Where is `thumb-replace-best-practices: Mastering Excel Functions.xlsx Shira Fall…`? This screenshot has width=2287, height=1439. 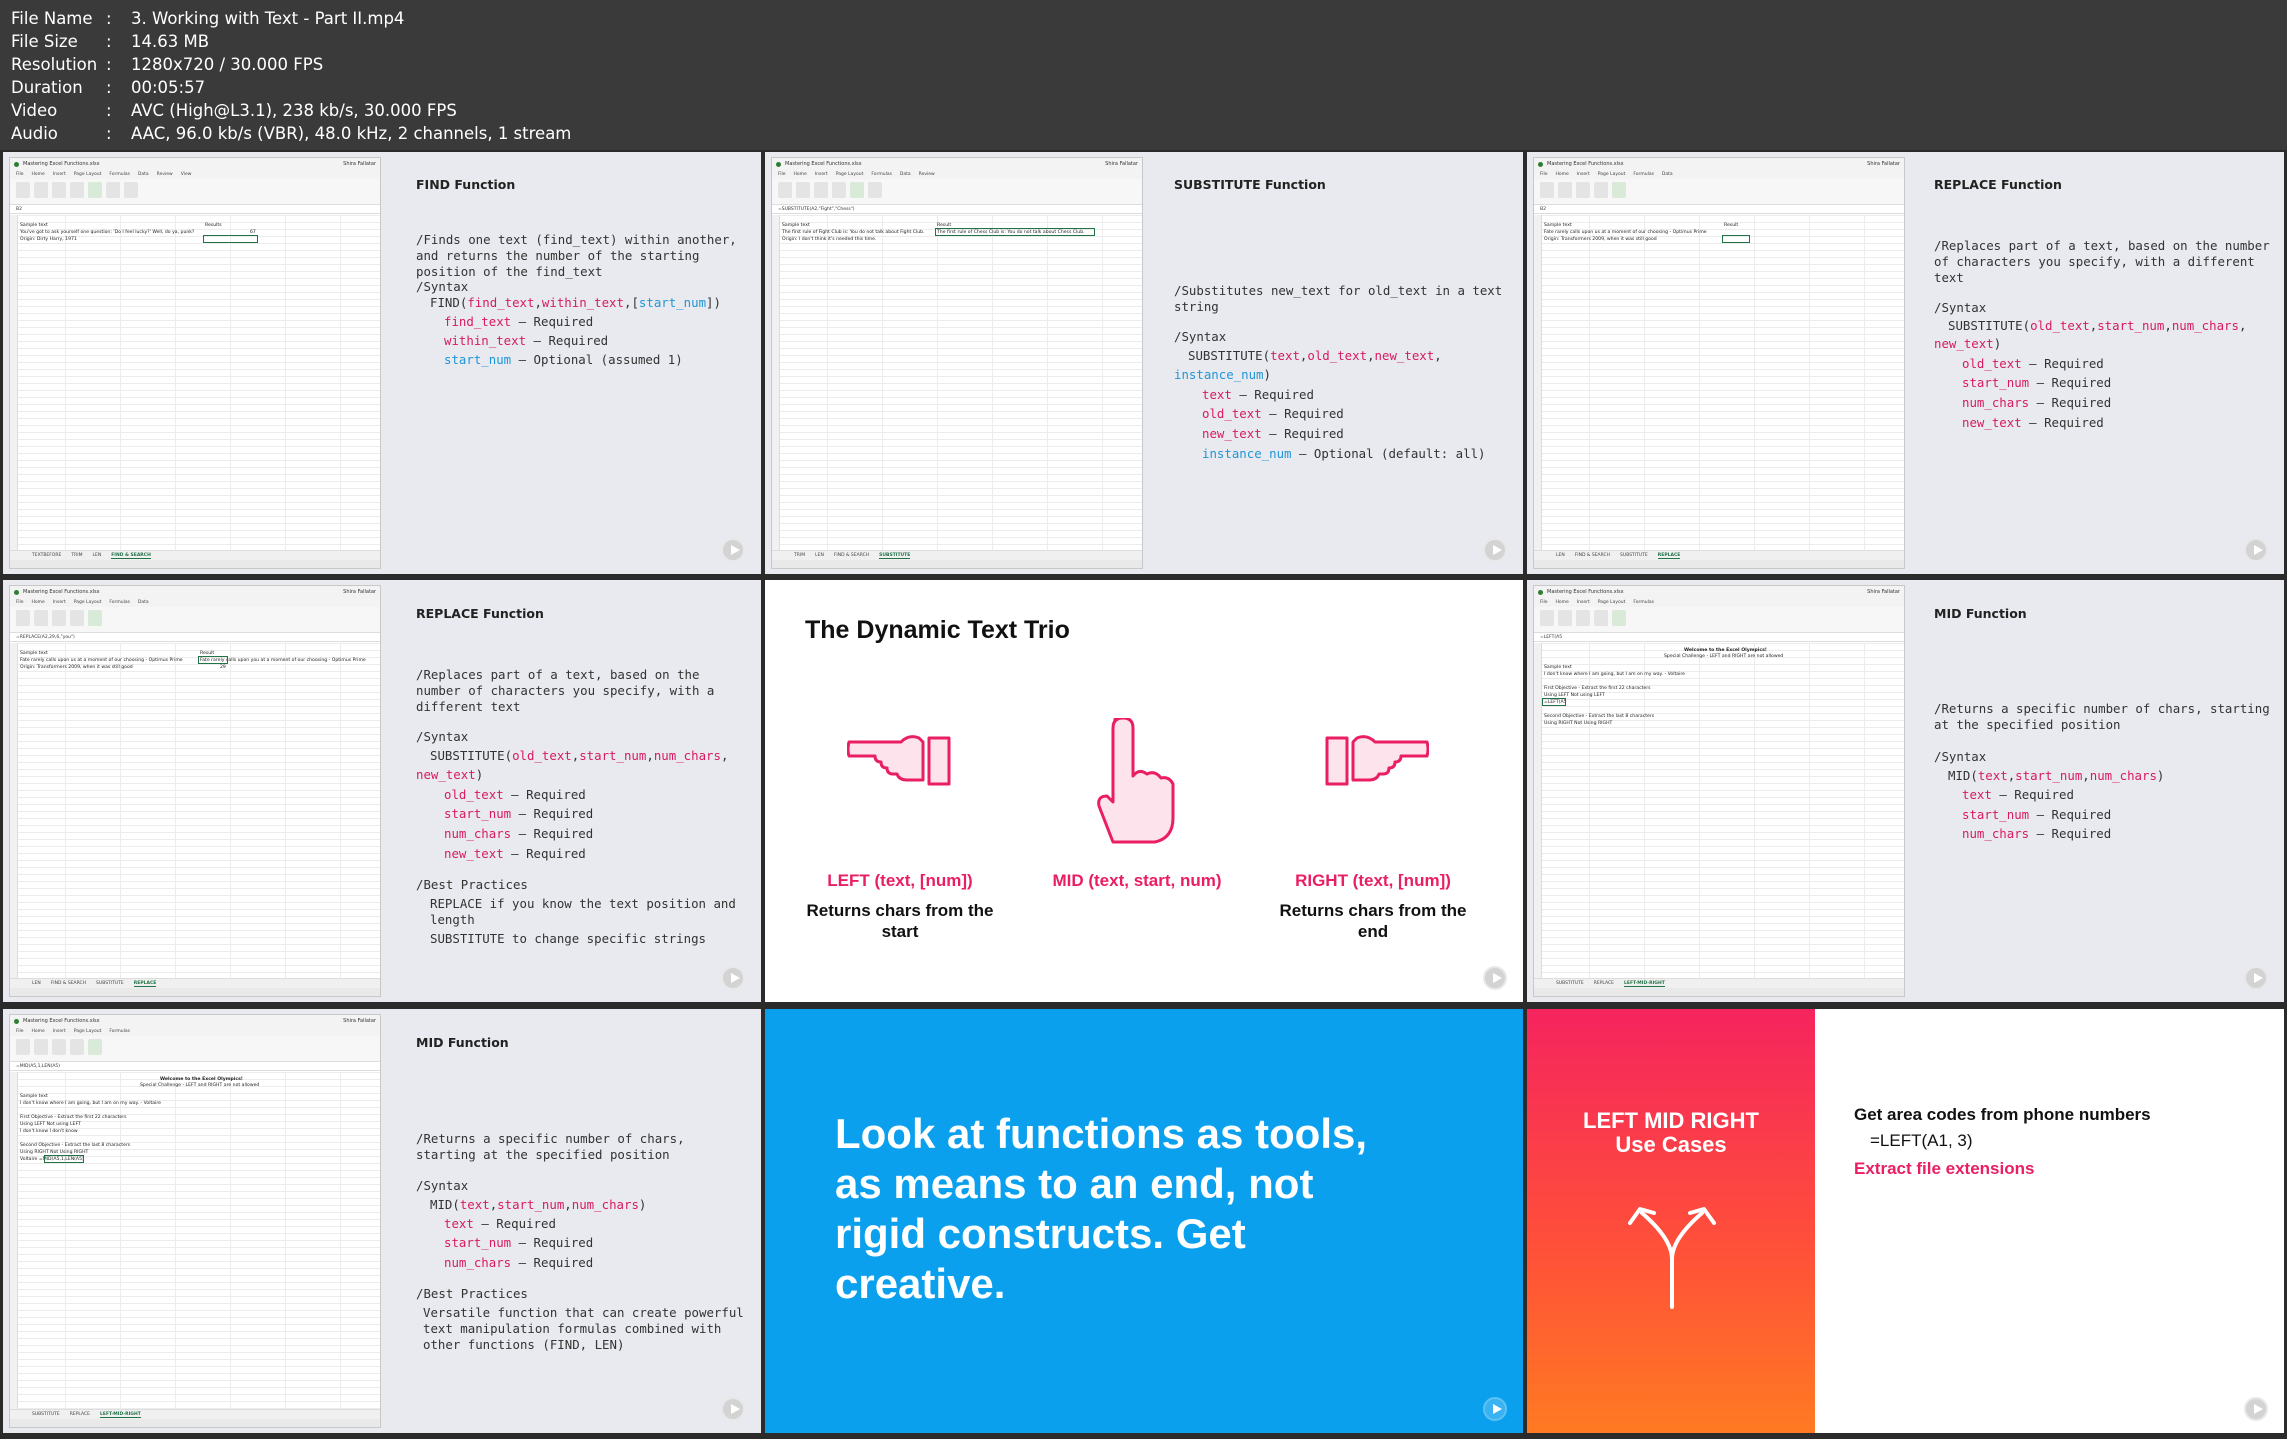
thumb-replace-best-practices: Mastering Excel Functions.xlsx Shira Fall… is located at coordinates (382, 791).